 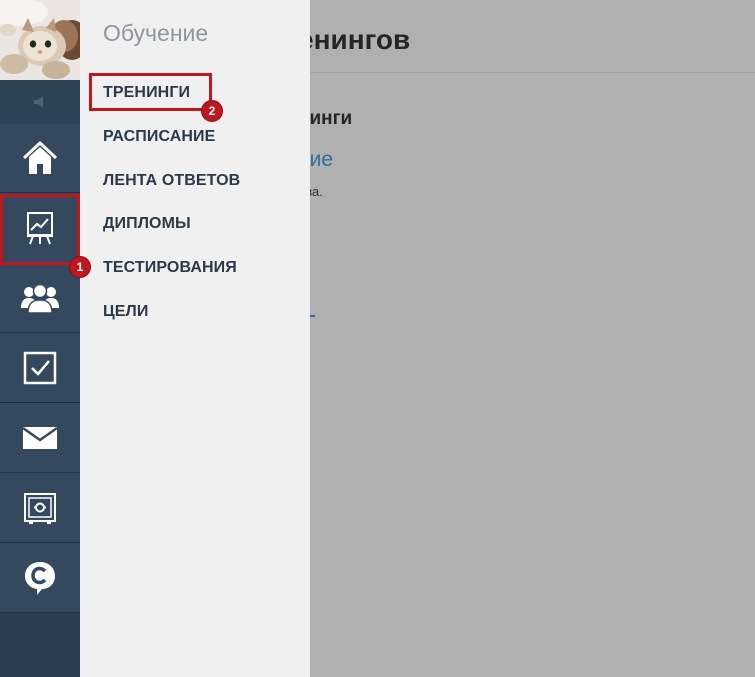 What do you see at coordinates (321, 160) in the screenshot?
I see `training-link: ние` at bounding box center [321, 160].